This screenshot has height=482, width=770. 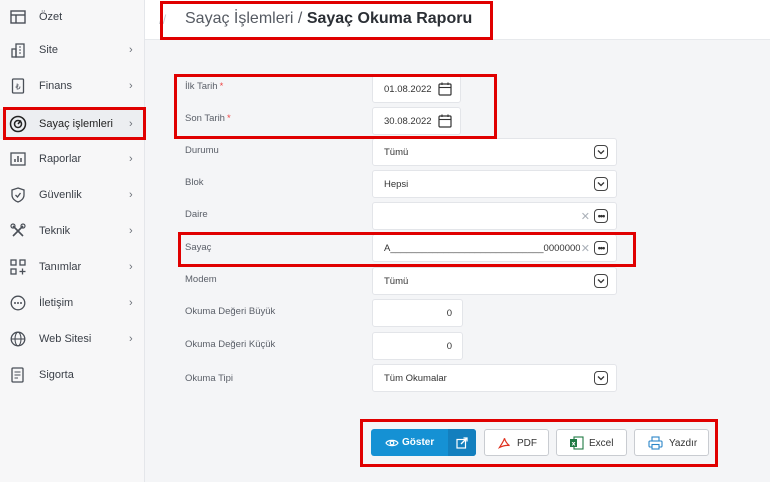 What do you see at coordinates (196, 214) in the screenshot?
I see `daire-label: Daire` at bounding box center [196, 214].